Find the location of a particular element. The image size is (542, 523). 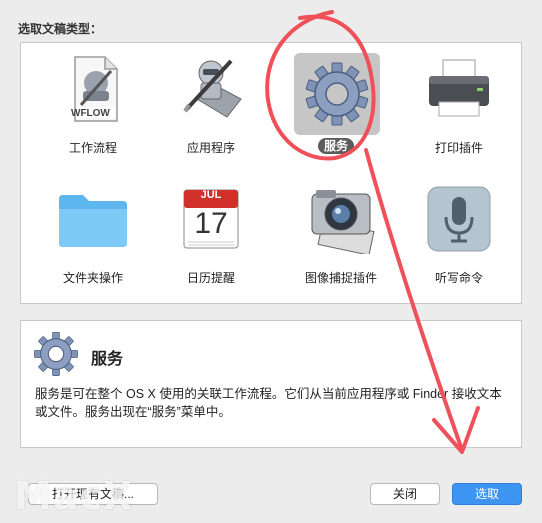

printer-icon is located at coordinates (459, 89).